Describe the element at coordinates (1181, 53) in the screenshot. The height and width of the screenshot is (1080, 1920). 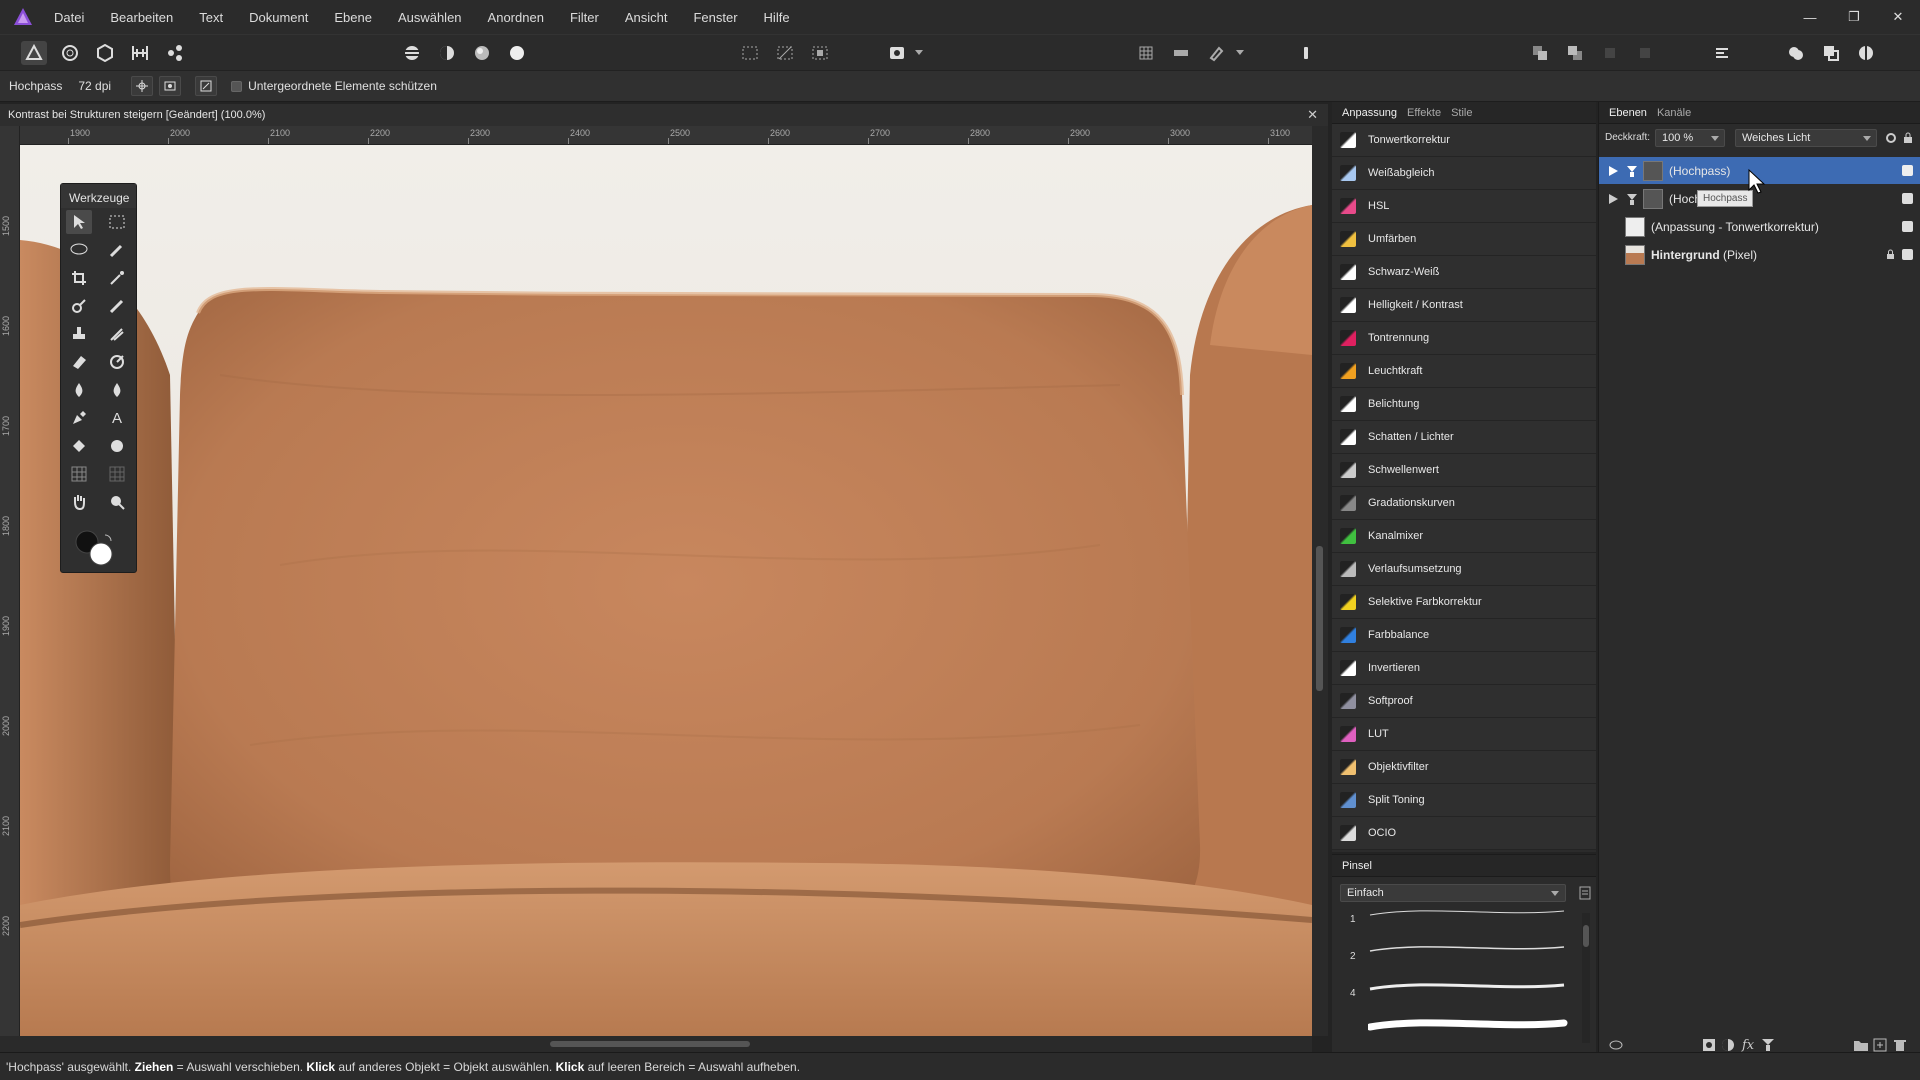
I see `snapping-guides-icon` at that location.